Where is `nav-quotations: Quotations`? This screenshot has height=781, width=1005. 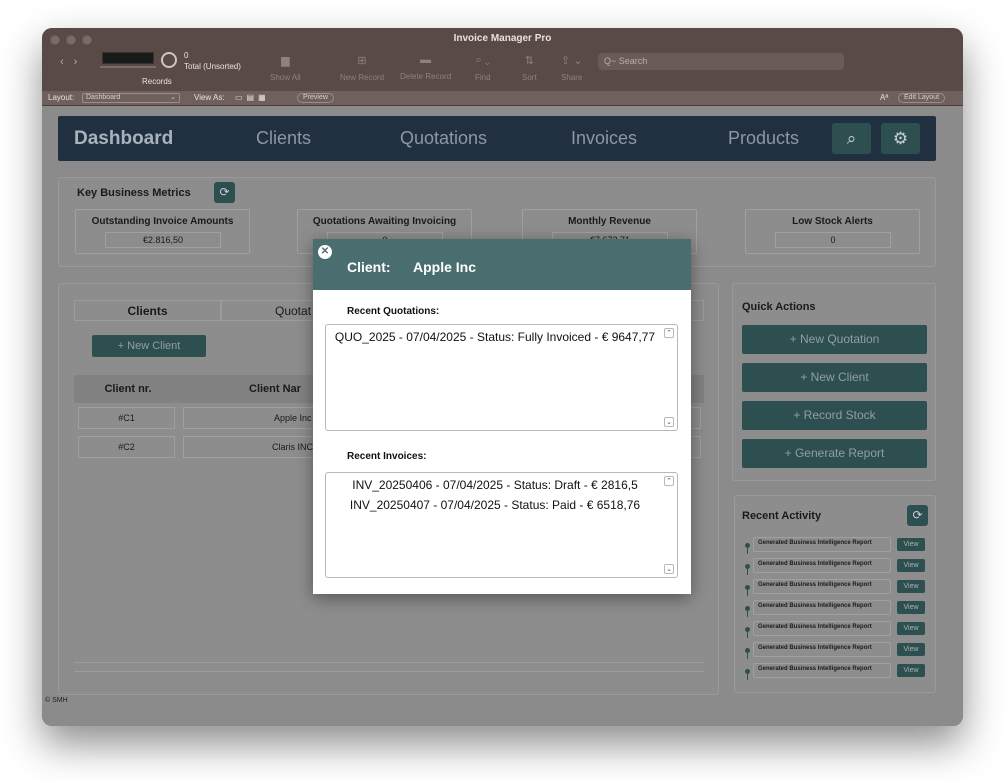
nav-quotations: Quotations is located at coordinates (443, 138).